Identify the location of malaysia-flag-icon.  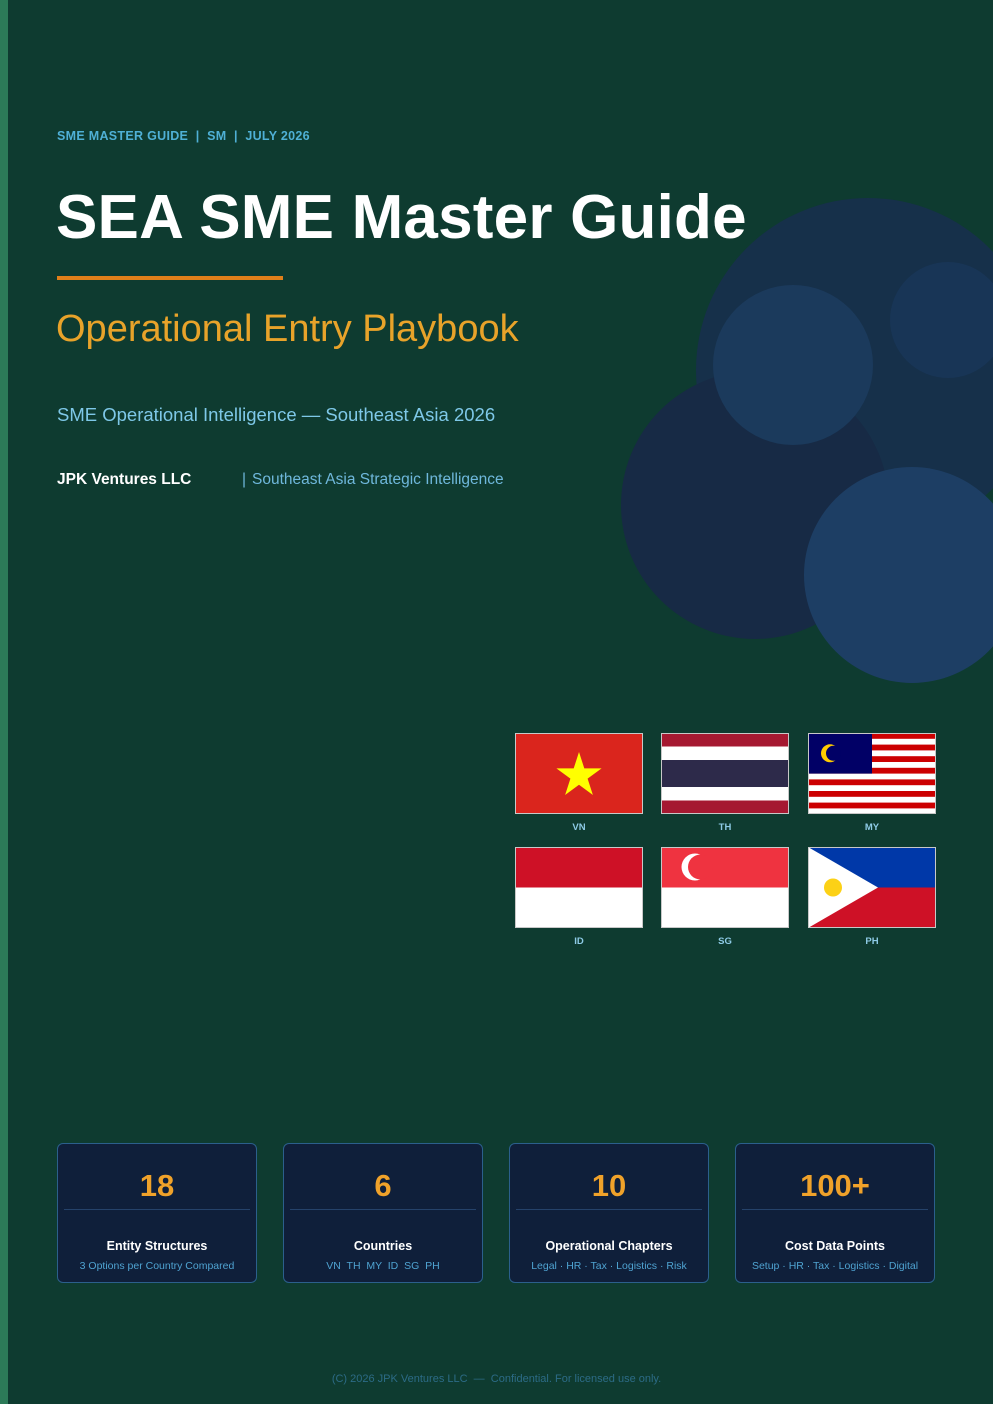
(872, 773).